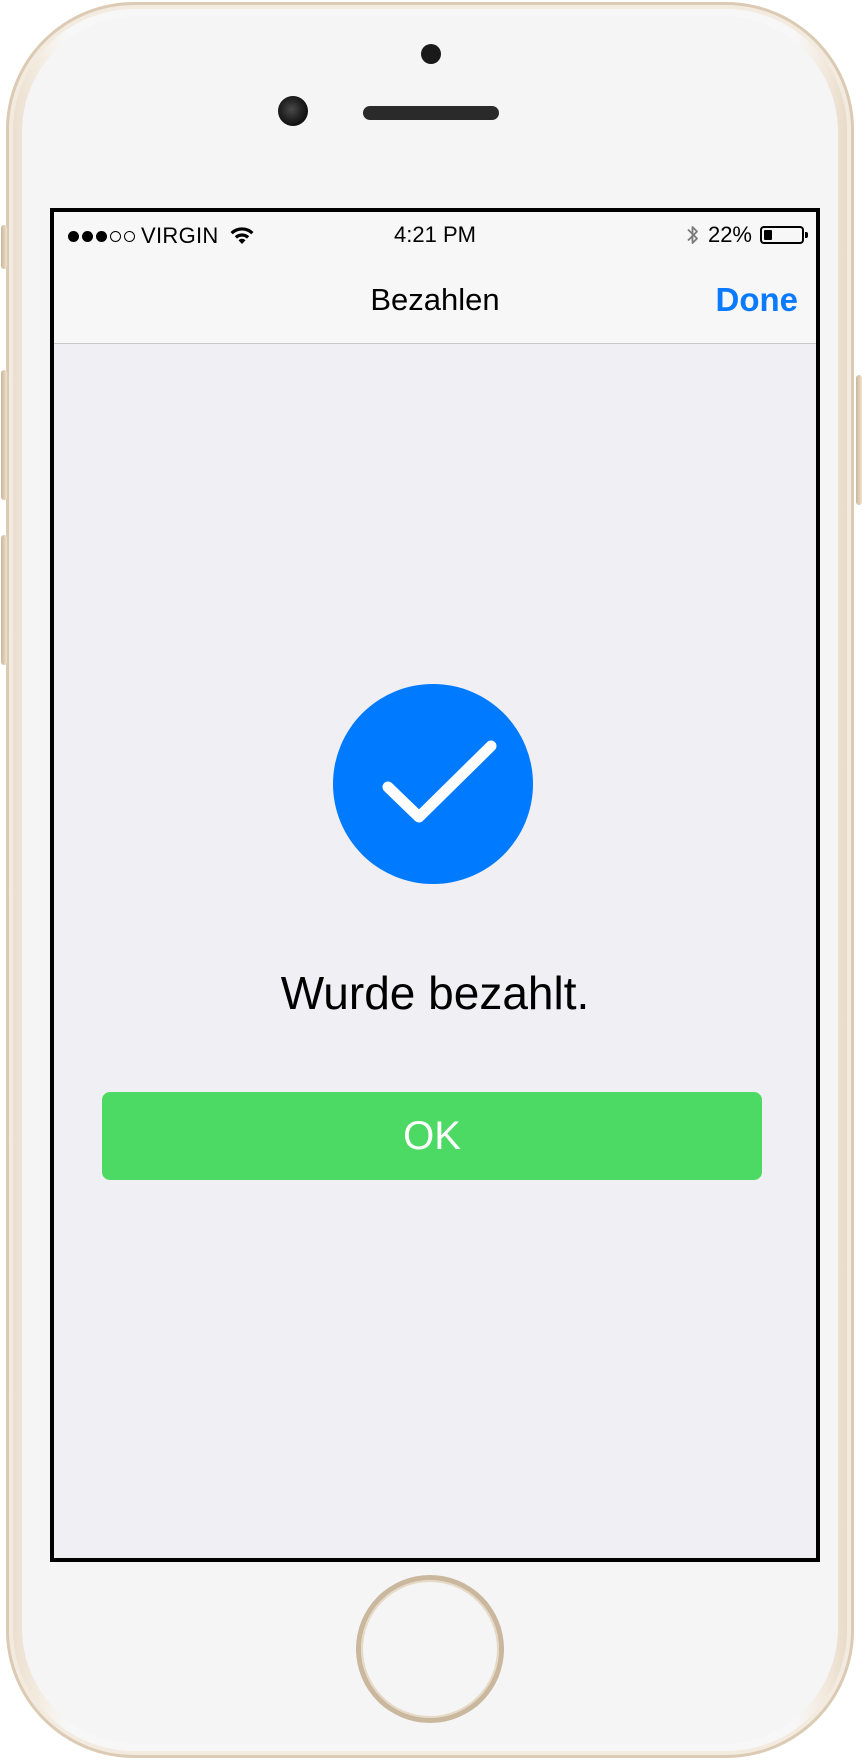  Describe the element at coordinates (784, 235) in the screenshot. I see `battery-icon` at that location.